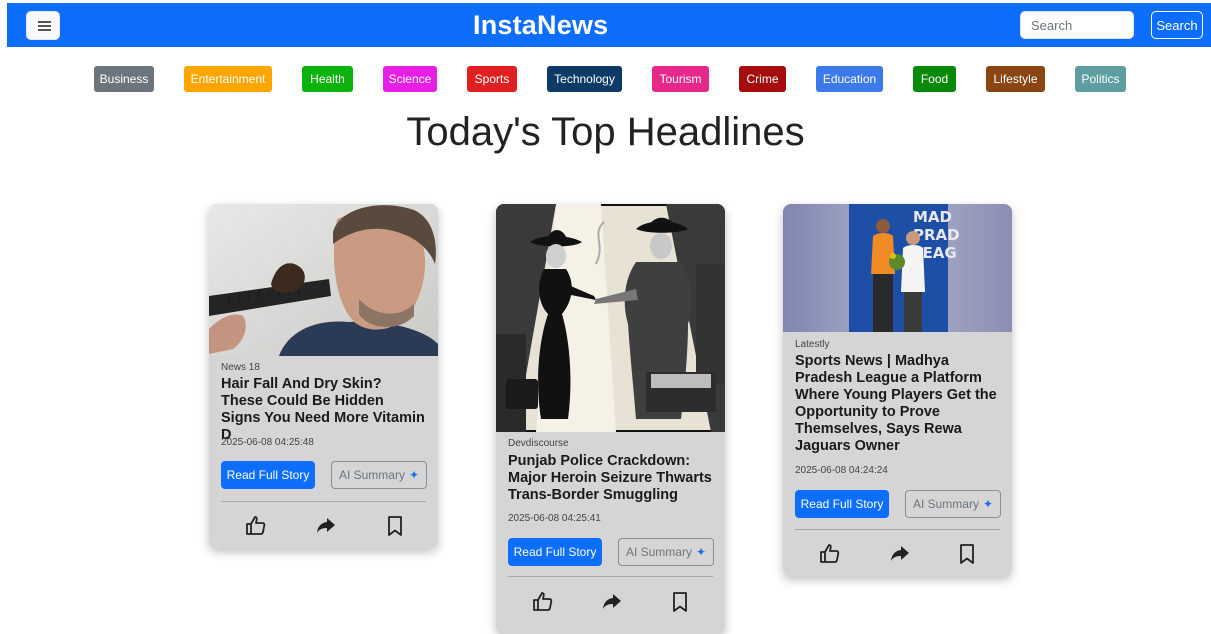  I want to click on article-date: 2025-06-08 04:25:41, so click(554, 518).